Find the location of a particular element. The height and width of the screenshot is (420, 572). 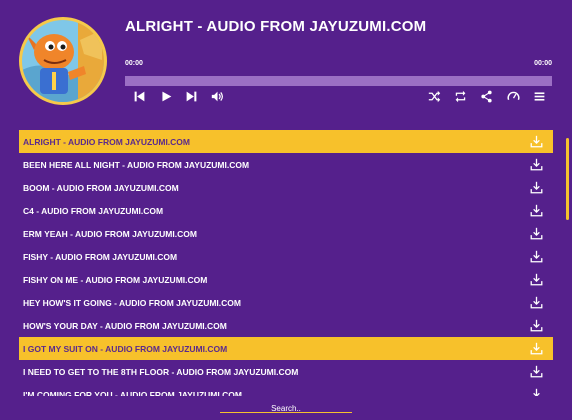

search-box is located at coordinates (286, 407).